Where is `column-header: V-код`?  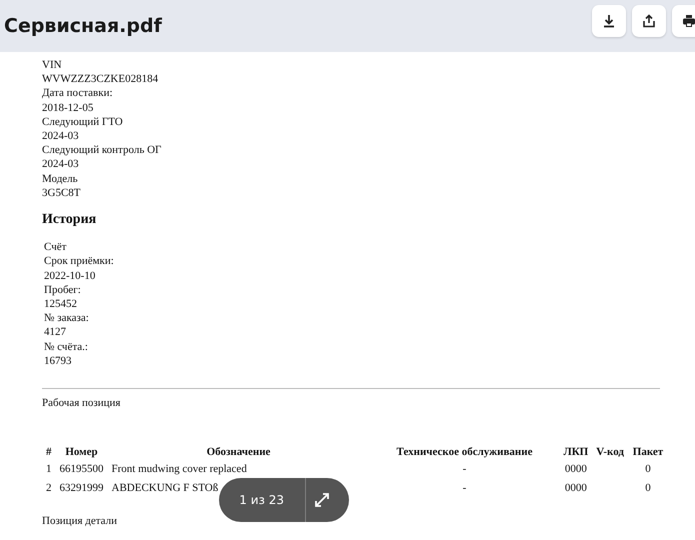
column-header: V-код is located at coordinates (610, 452).